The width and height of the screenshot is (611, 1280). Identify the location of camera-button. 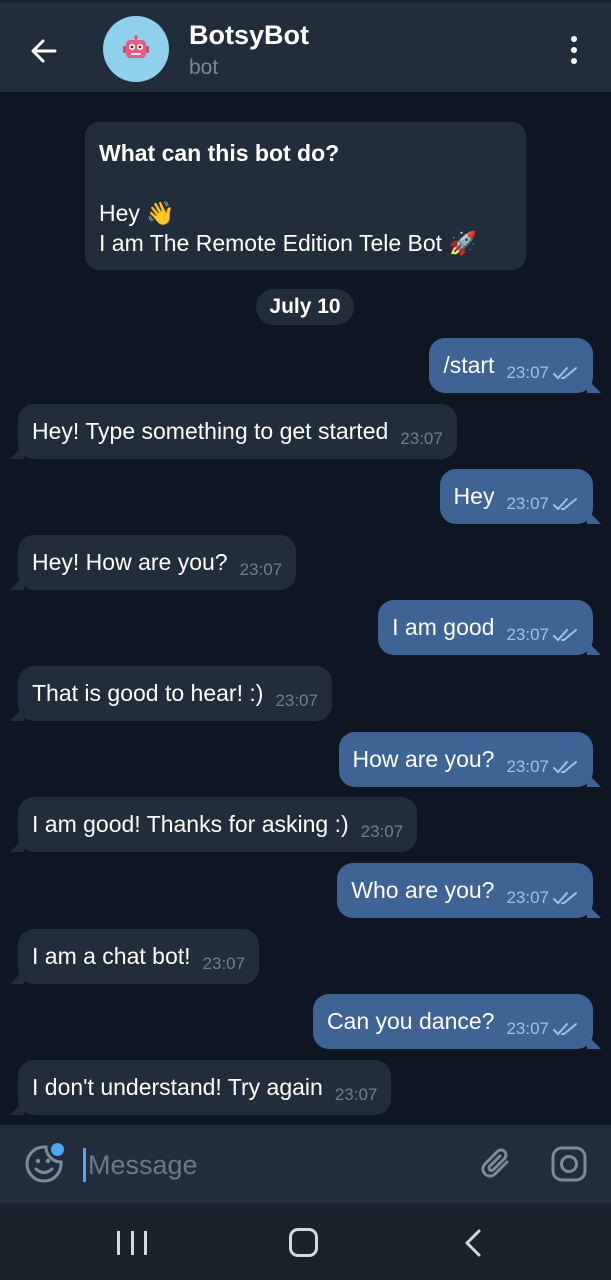
(569, 1164).